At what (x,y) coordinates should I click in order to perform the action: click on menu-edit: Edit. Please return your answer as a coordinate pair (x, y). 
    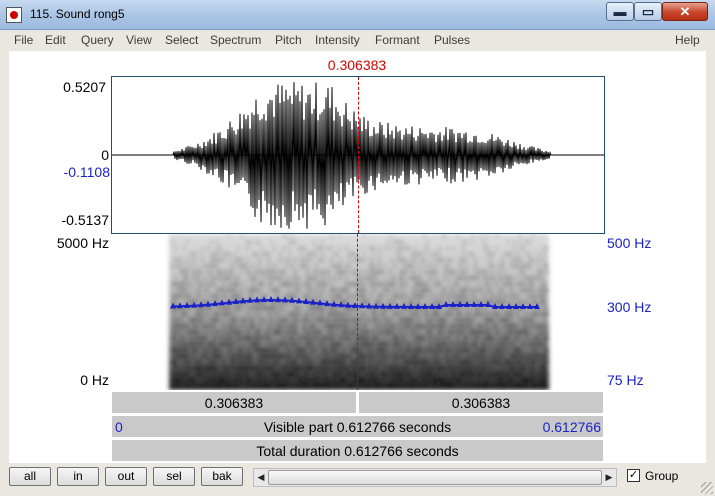
    Looking at the image, I should click on (55, 40).